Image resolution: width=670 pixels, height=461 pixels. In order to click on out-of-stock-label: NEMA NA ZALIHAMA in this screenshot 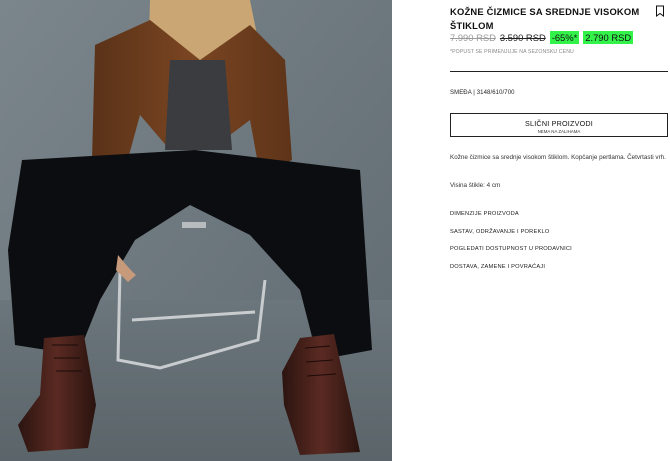, I will do `click(559, 131)`.